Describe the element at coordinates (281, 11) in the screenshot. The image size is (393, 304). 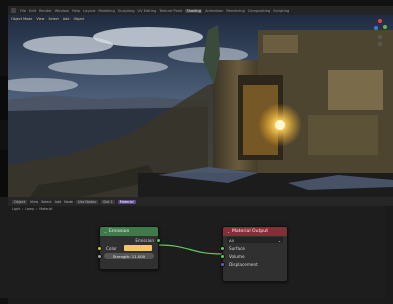
I see `workspace-tab-scripting: Scripting` at that location.